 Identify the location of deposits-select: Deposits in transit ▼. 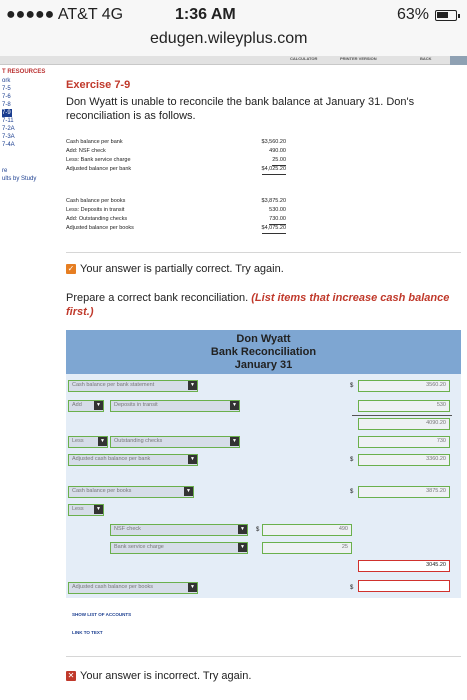
(175, 406).